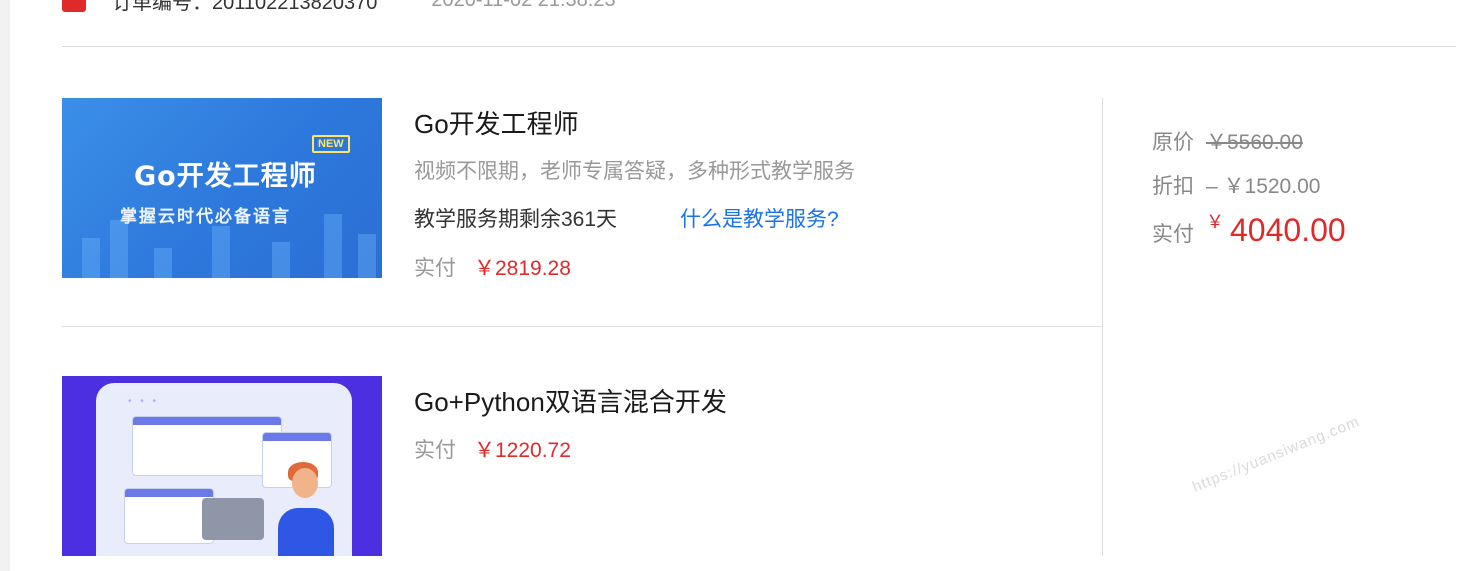 This screenshot has height=571, width=1466. What do you see at coordinates (1254, 142) in the screenshot?
I see `original-price-value: ￥5560.00` at bounding box center [1254, 142].